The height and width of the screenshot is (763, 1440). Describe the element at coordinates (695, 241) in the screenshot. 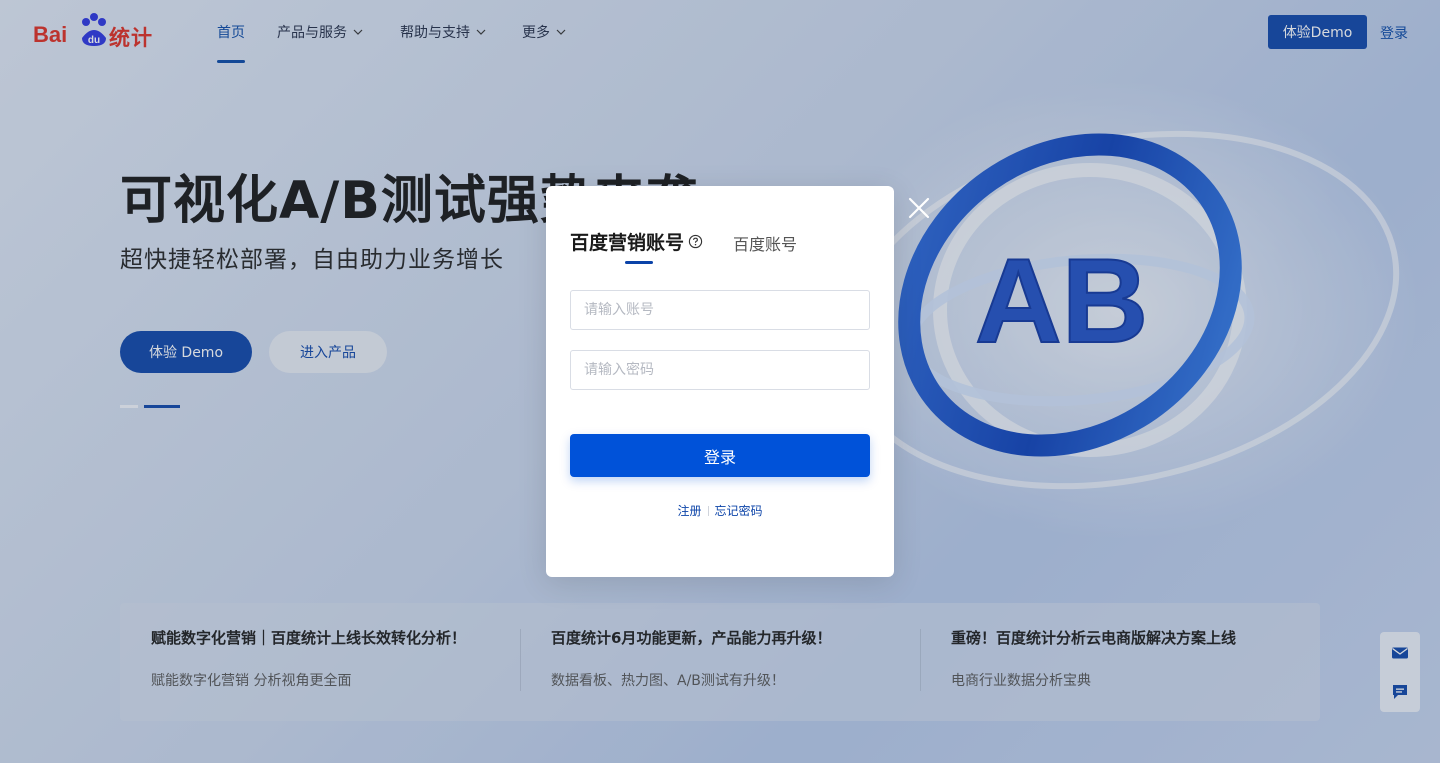

I see `help-circle-icon` at that location.